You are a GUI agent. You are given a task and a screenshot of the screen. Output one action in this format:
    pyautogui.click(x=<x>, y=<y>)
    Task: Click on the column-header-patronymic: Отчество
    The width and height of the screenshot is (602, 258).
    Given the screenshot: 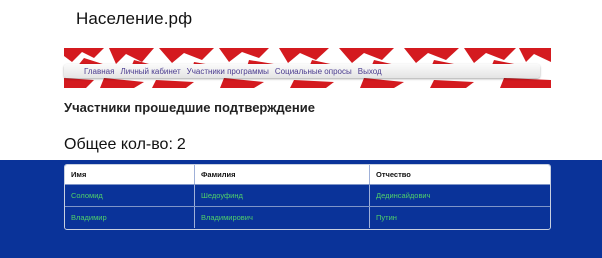 What is the action you would take?
    pyautogui.click(x=459, y=174)
    